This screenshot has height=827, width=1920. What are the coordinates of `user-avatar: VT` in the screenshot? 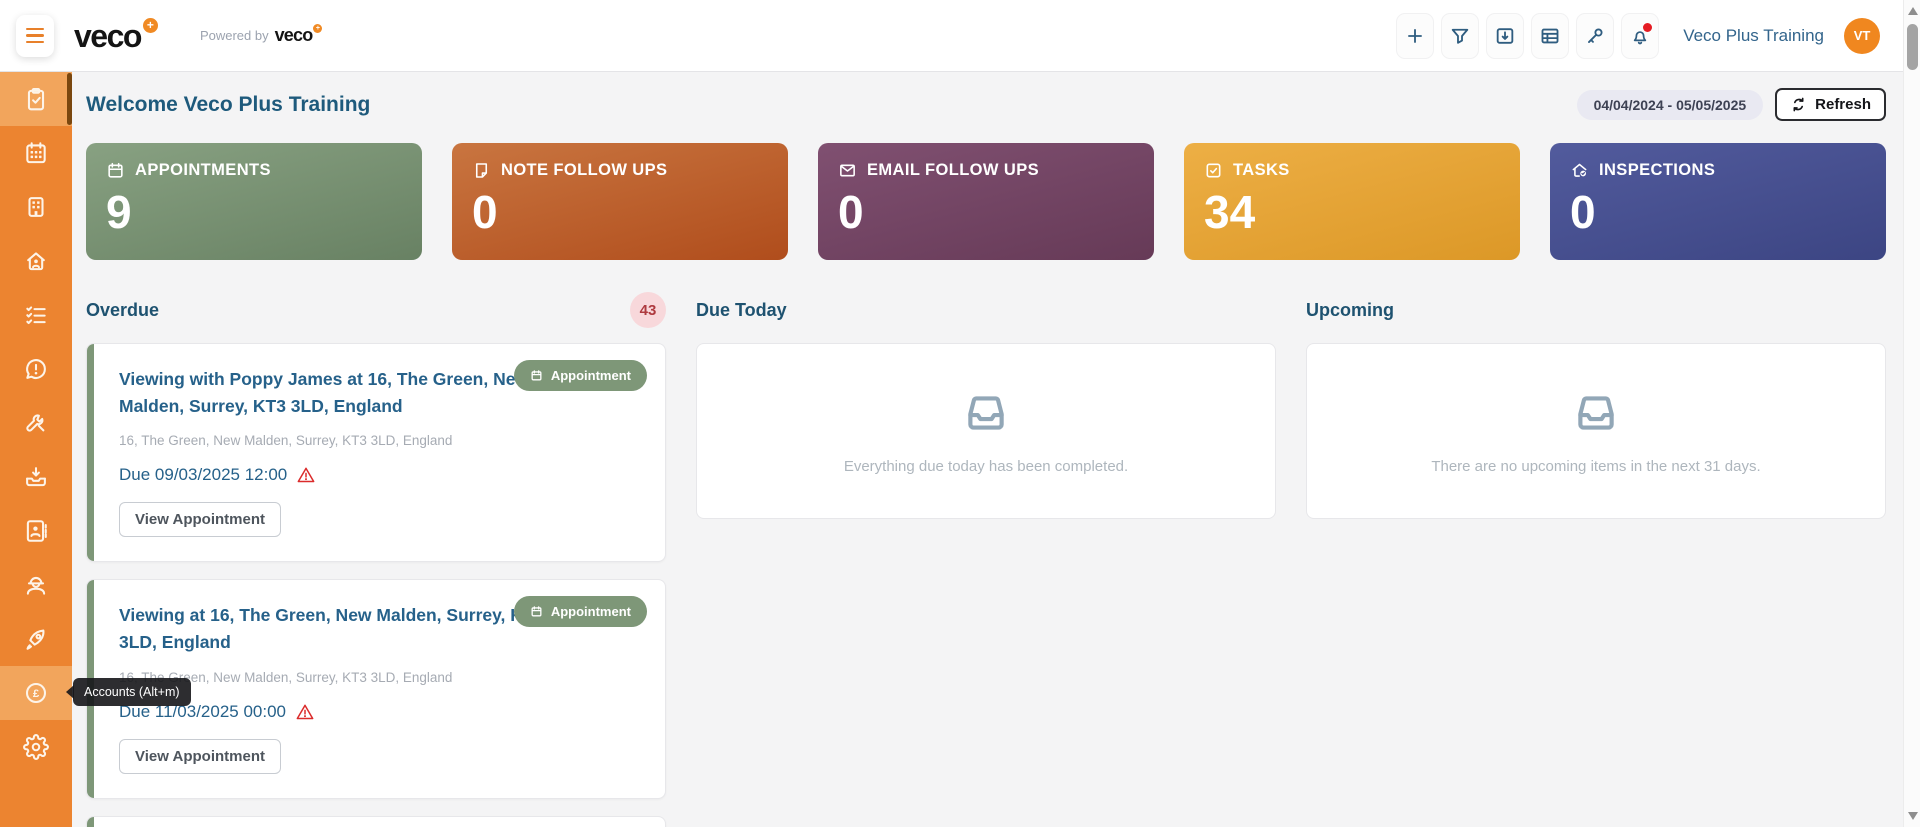 It's located at (1862, 35).